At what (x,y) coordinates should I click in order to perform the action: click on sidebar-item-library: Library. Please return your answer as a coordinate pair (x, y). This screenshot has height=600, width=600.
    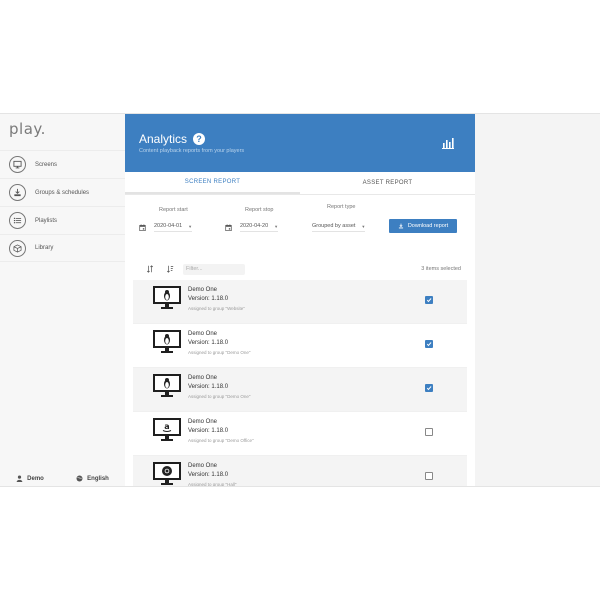
    Looking at the image, I should click on (62, 248).